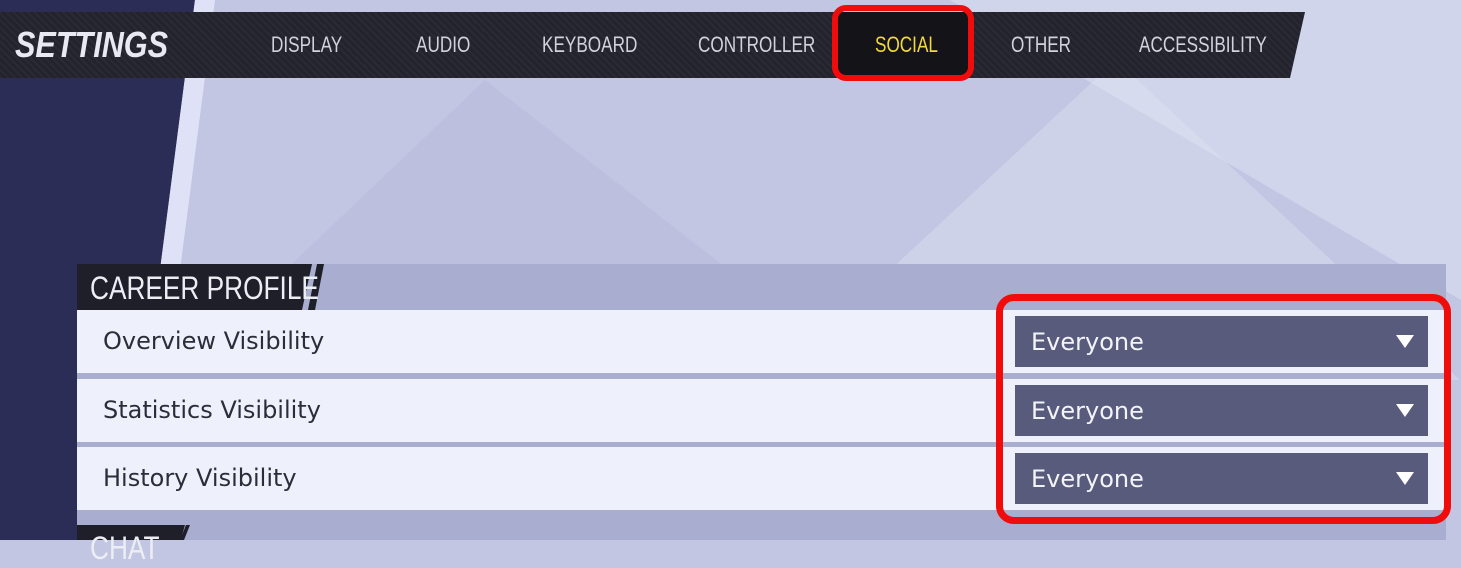 Image resolution: width=1461 pixels, height=568 pixels. I want to click on tab-accessibility: ACCESSIBILITY, so click(1203, 45).